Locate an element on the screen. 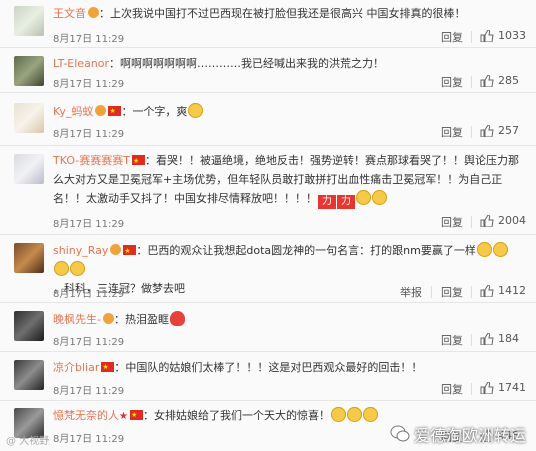 The width and height of the screenshot is (536, 451). comment-text: 凉介bliar：中国队的姑娘们太棒了！！！这是对巴西观众最好的回击！！ is located at coordinates (287, 367).